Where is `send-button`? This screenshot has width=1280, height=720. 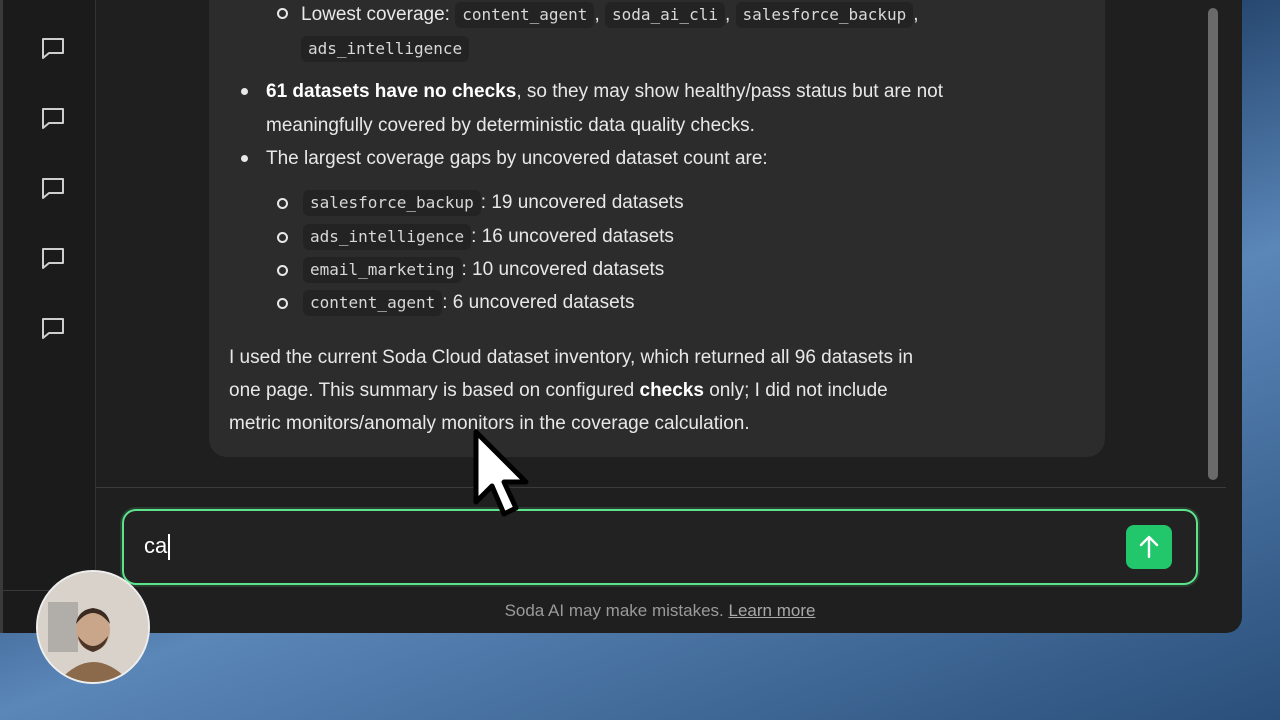 send-button is located at coordinates (1149, 547).